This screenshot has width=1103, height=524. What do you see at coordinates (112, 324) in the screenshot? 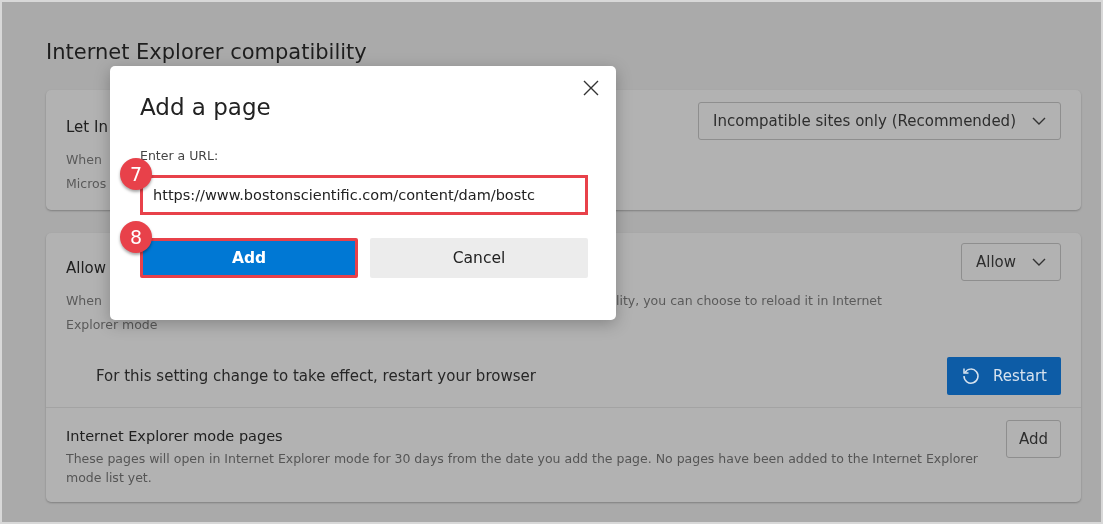
I see `setting-description: Explorer mode` at bounding box center [112, 324].